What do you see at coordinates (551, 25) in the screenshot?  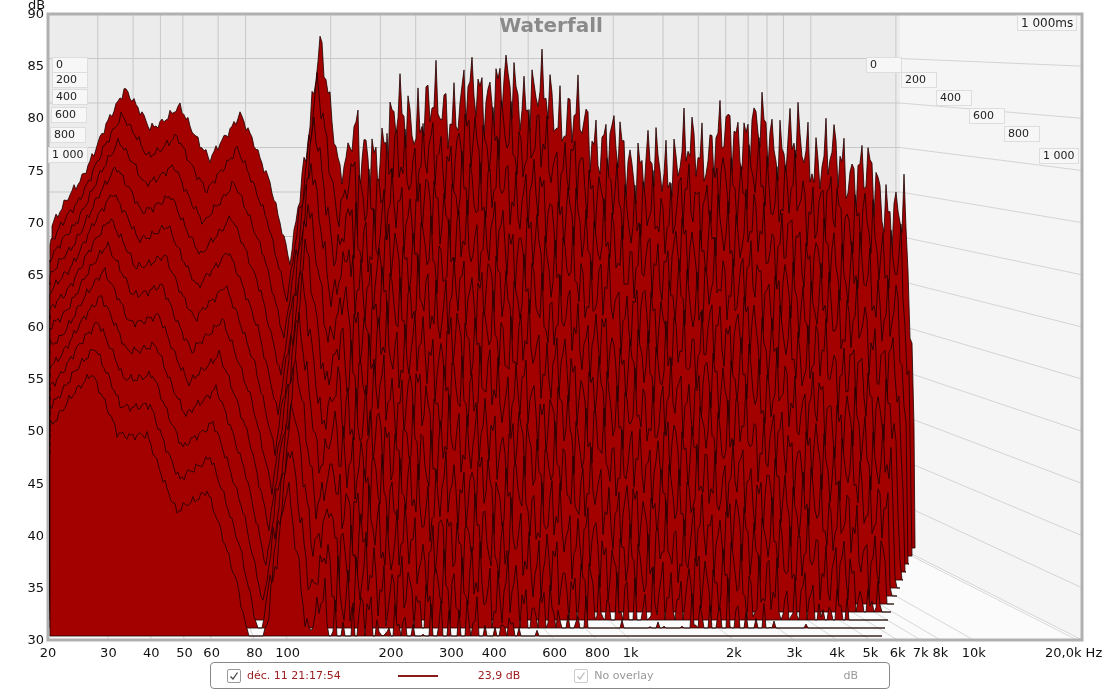 I see `chart-title: Waterfall` at bounding box center [551, 25].